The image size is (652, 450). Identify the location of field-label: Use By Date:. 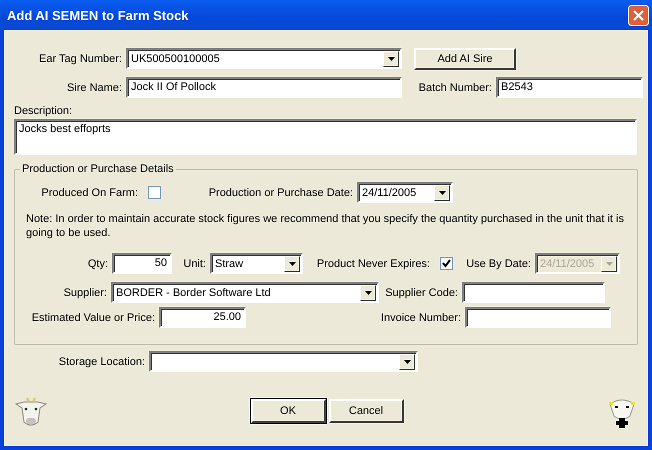
(498, 264).